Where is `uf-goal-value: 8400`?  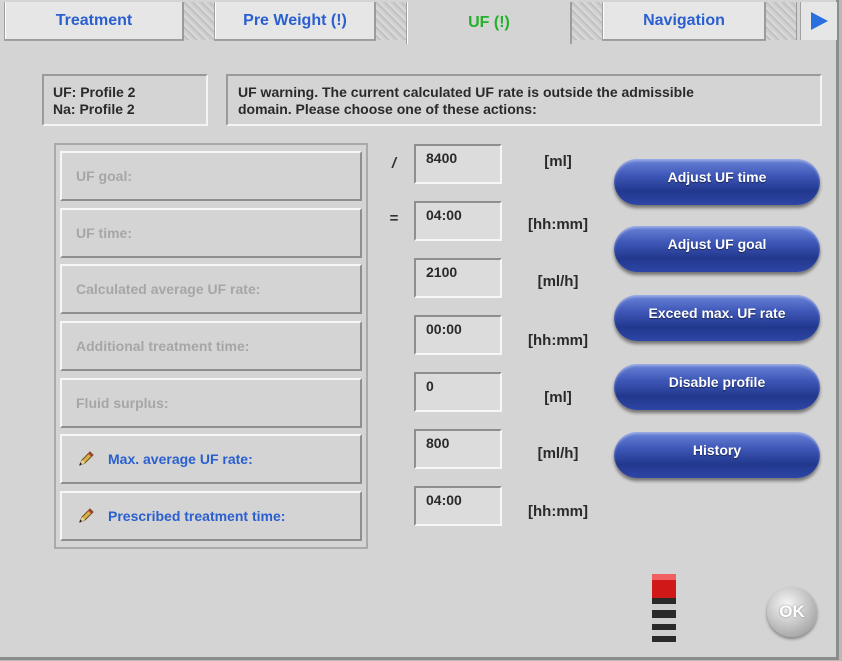 uf-goal-value: 8400 is located at coordinates (458, 164).